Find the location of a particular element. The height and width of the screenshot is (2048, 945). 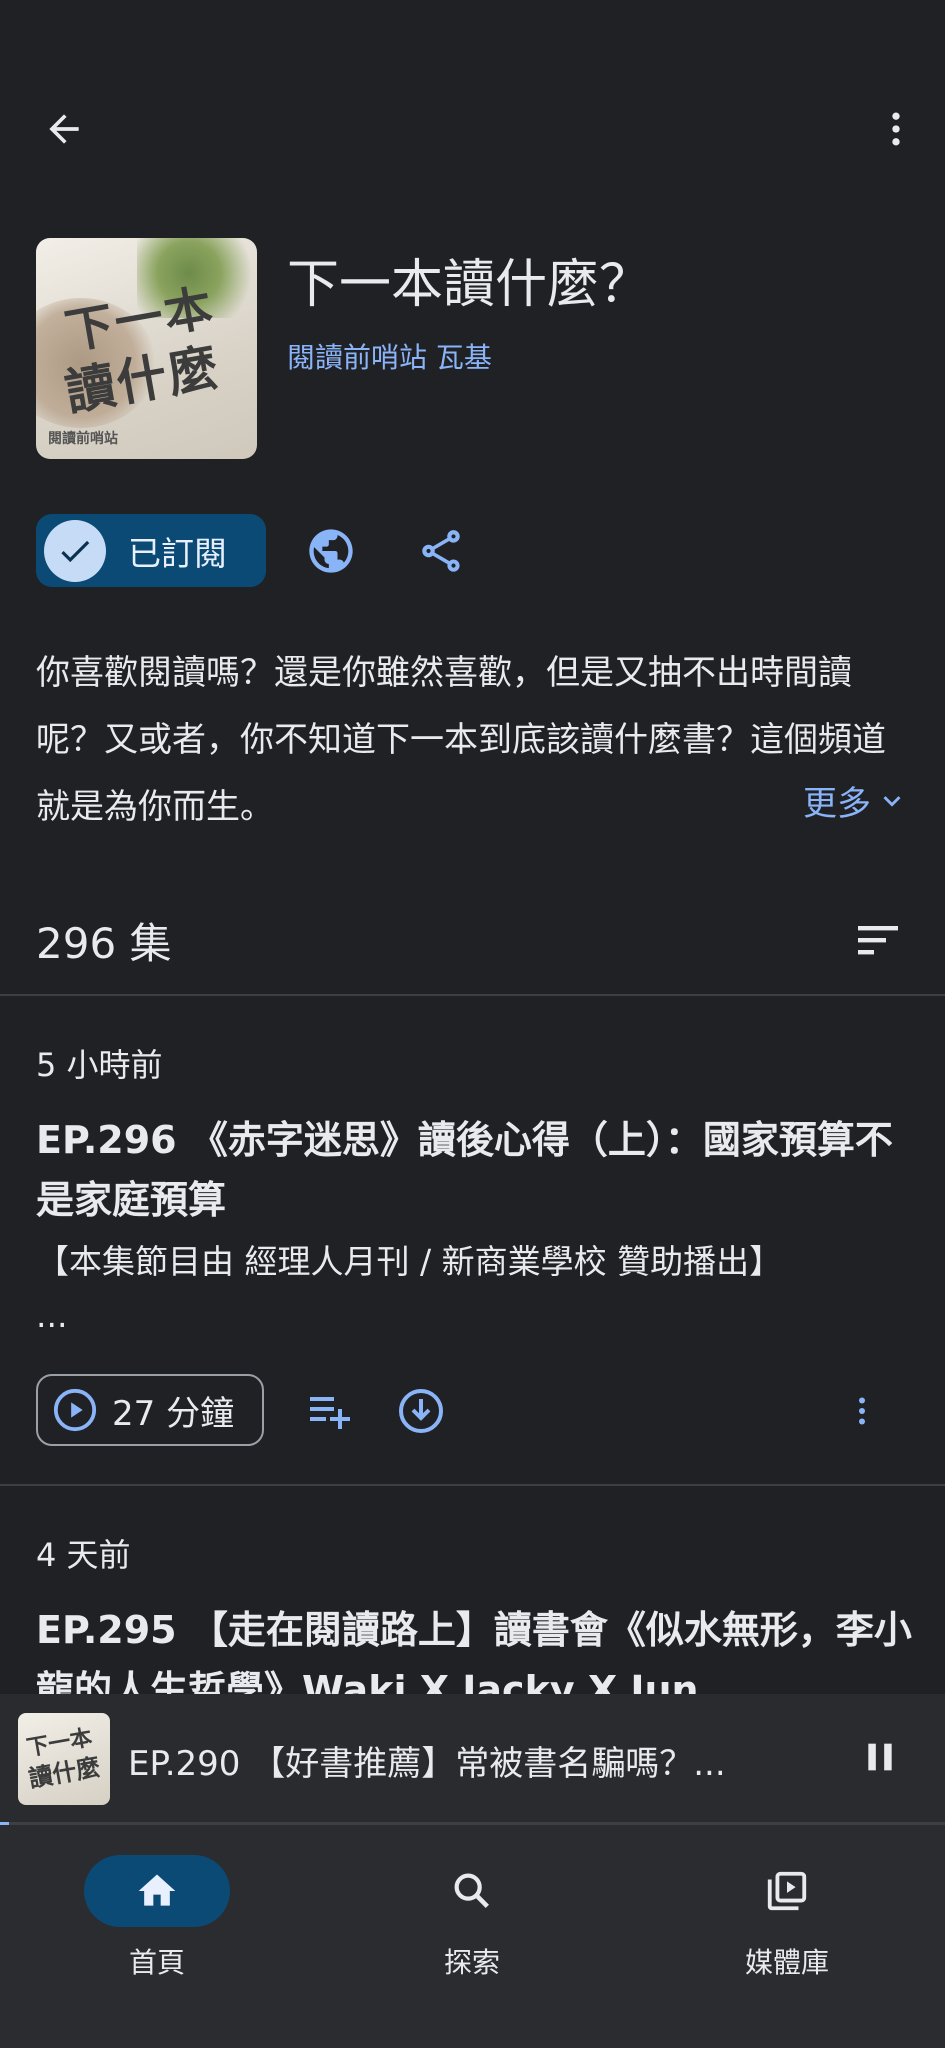

nav-item-library: 媒體庫 is located at coordinates (787, 1920).